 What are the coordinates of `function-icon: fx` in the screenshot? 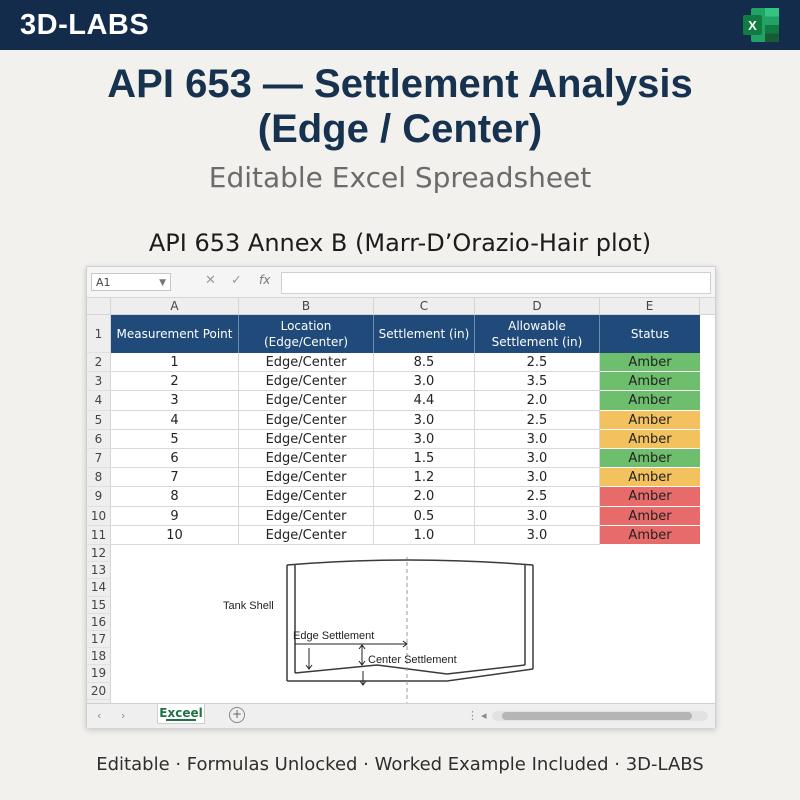 It's located at (264, 280).